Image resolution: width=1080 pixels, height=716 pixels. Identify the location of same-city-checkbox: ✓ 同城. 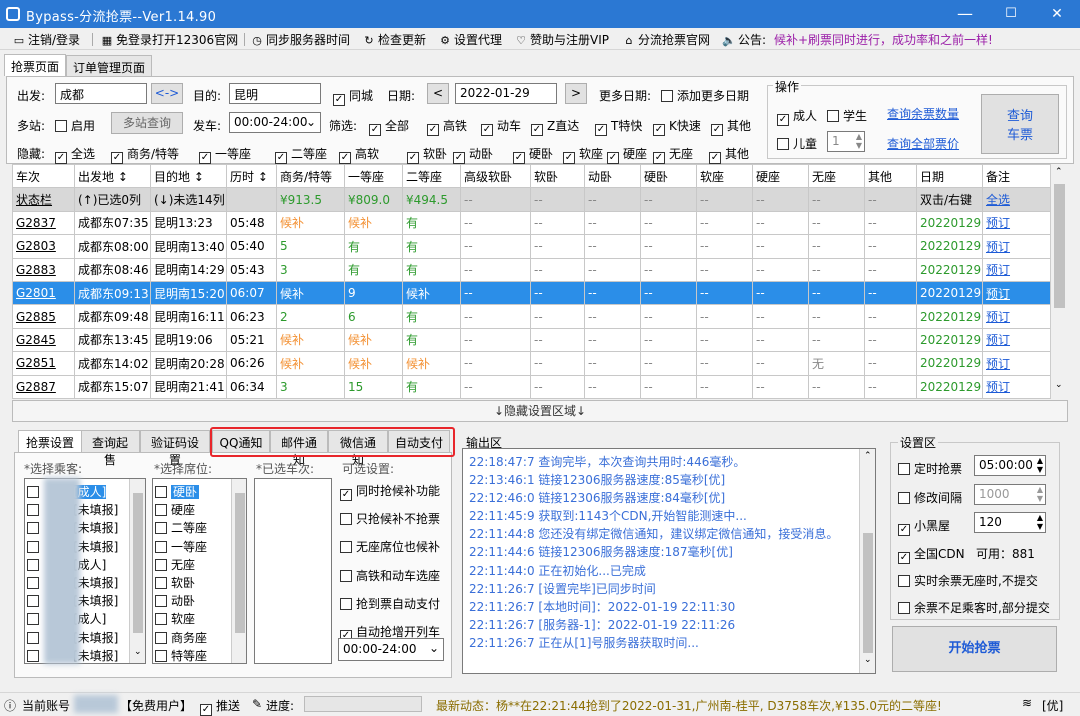
(353, 96).